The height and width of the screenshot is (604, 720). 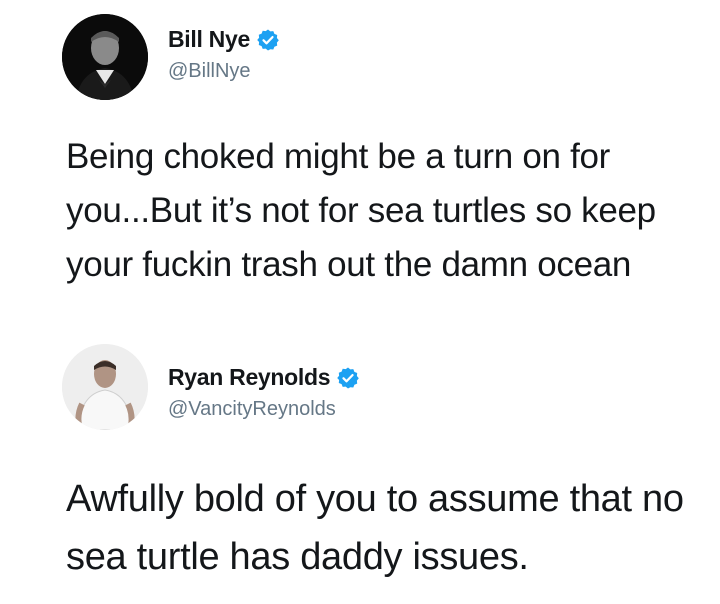 I want to click on author-name-row: Ryan Reynolds, so click(x=264, y=377).